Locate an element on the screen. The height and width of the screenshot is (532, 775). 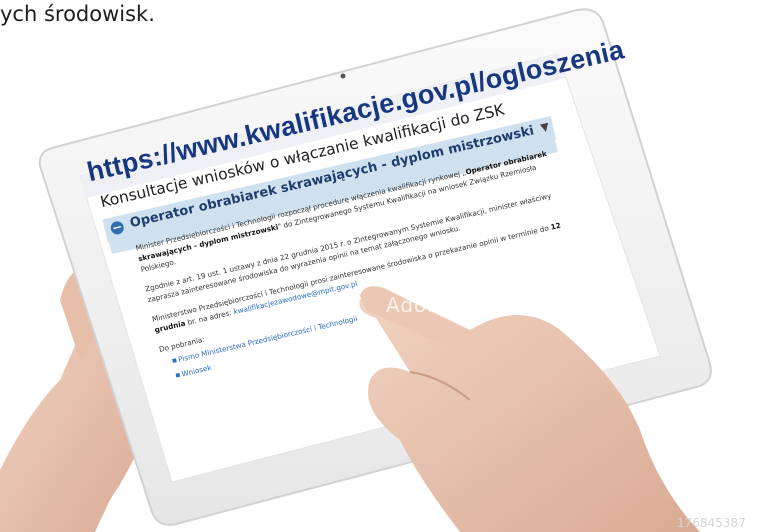
camera-dot is located at coordinates (343, 76).